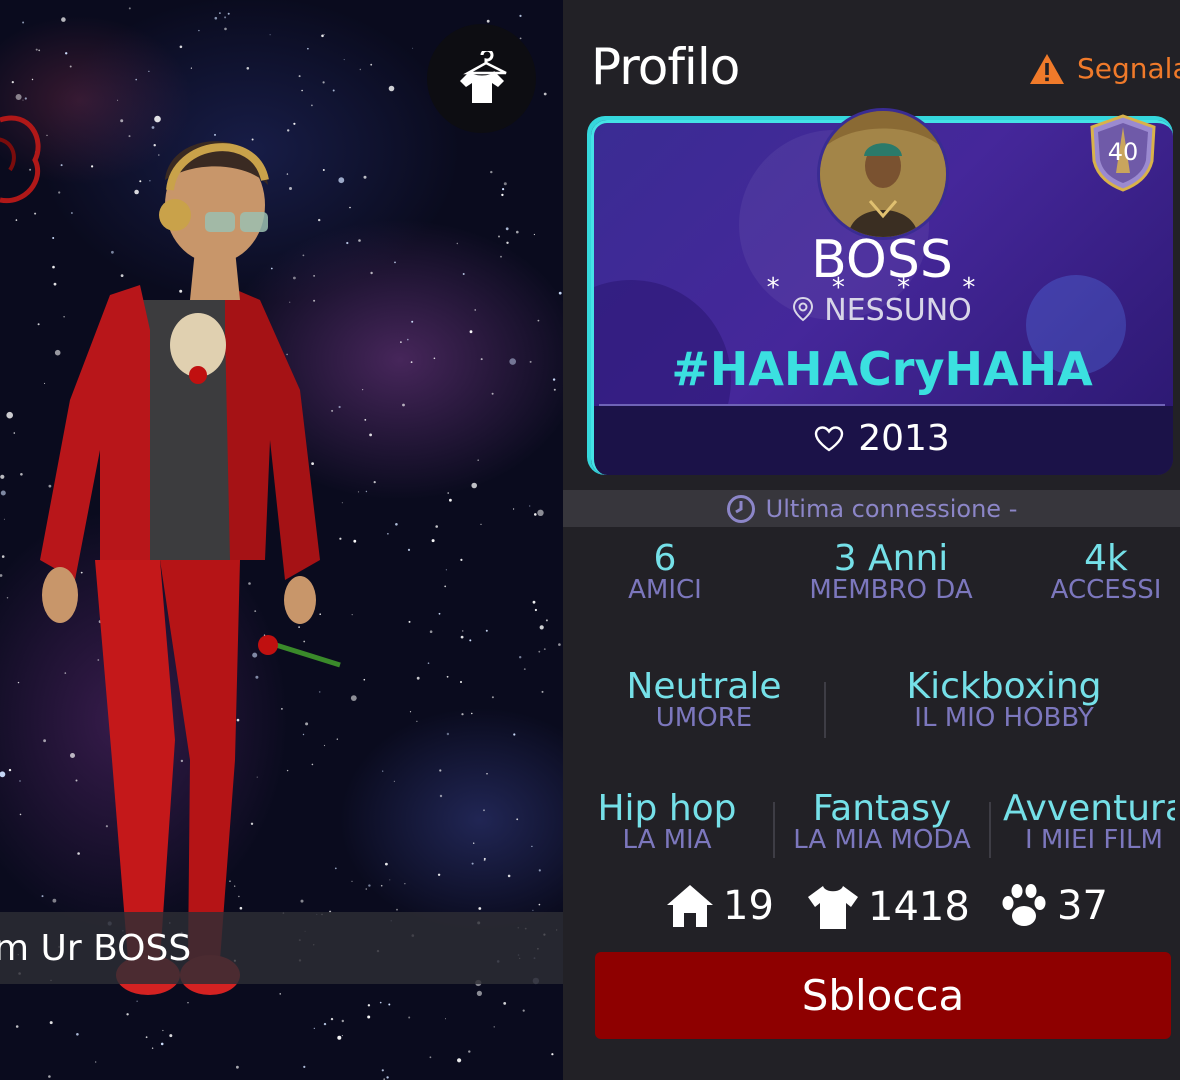  I want to click on report-button: Segnala, so click(1104, 68).